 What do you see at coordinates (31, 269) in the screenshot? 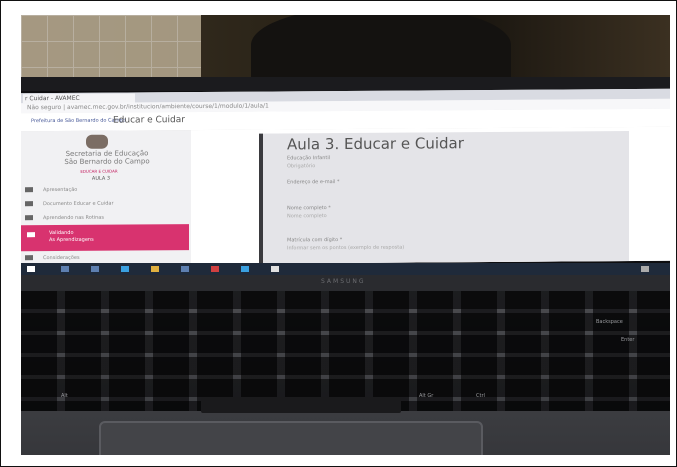
I see `start-icon` at bounding box center [31, 269].